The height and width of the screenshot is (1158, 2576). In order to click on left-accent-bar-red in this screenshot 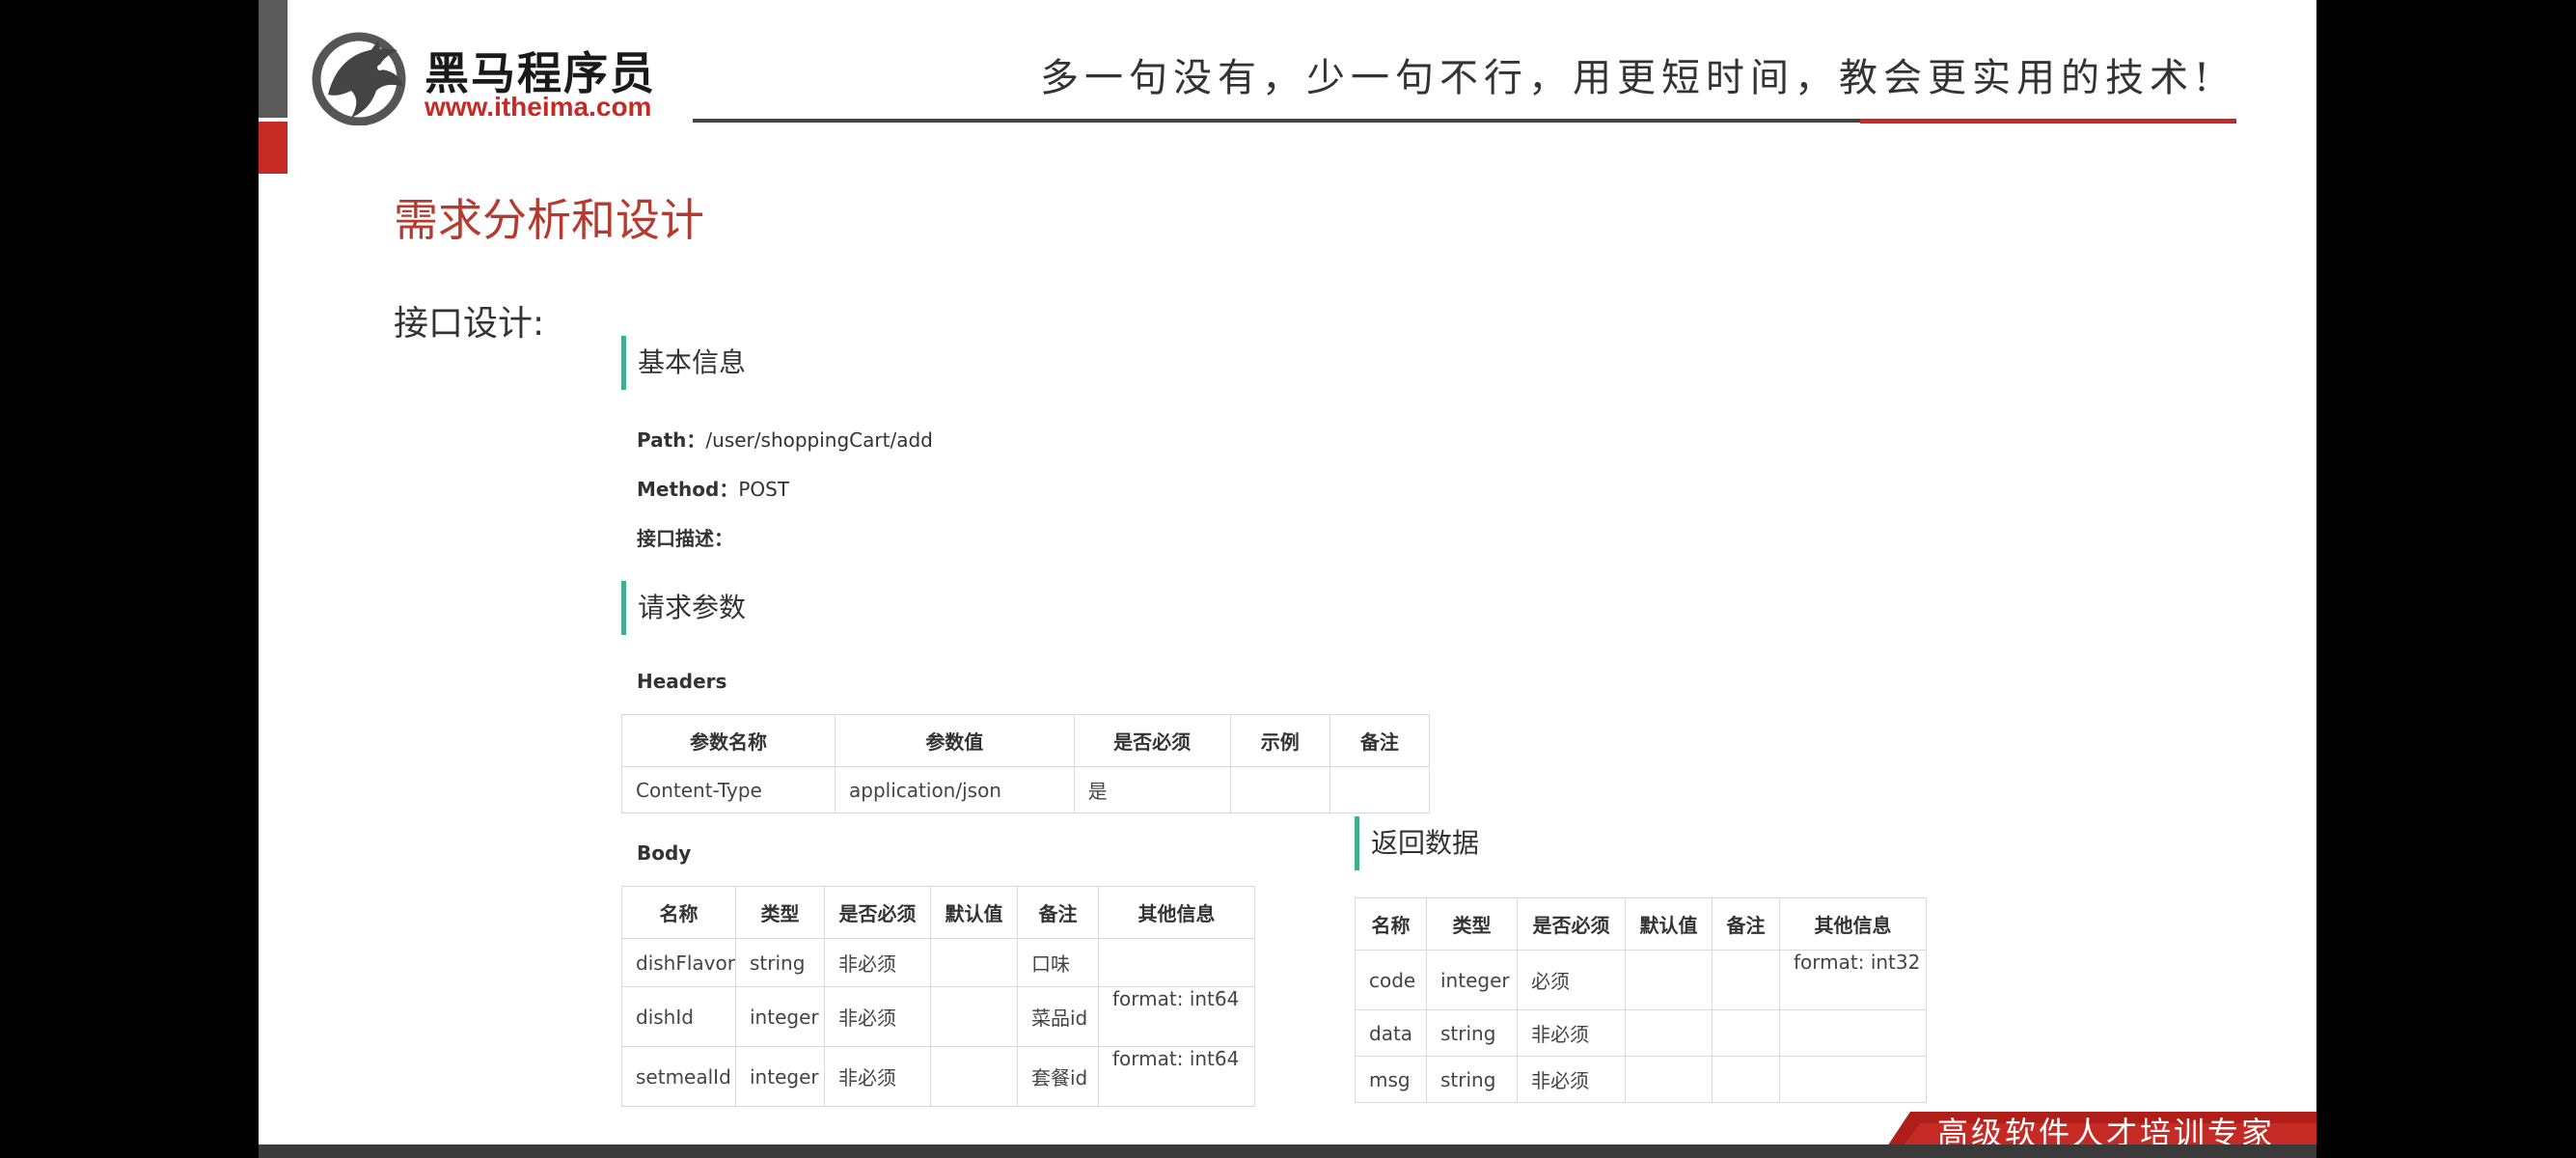, I will do `click(274, 148)`.